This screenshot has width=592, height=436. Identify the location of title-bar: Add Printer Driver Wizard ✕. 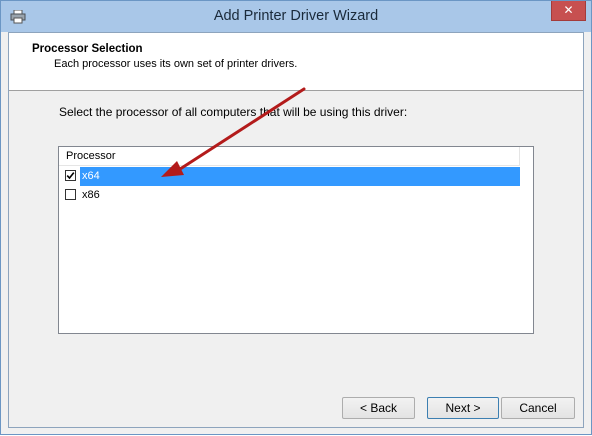
(296, 16).